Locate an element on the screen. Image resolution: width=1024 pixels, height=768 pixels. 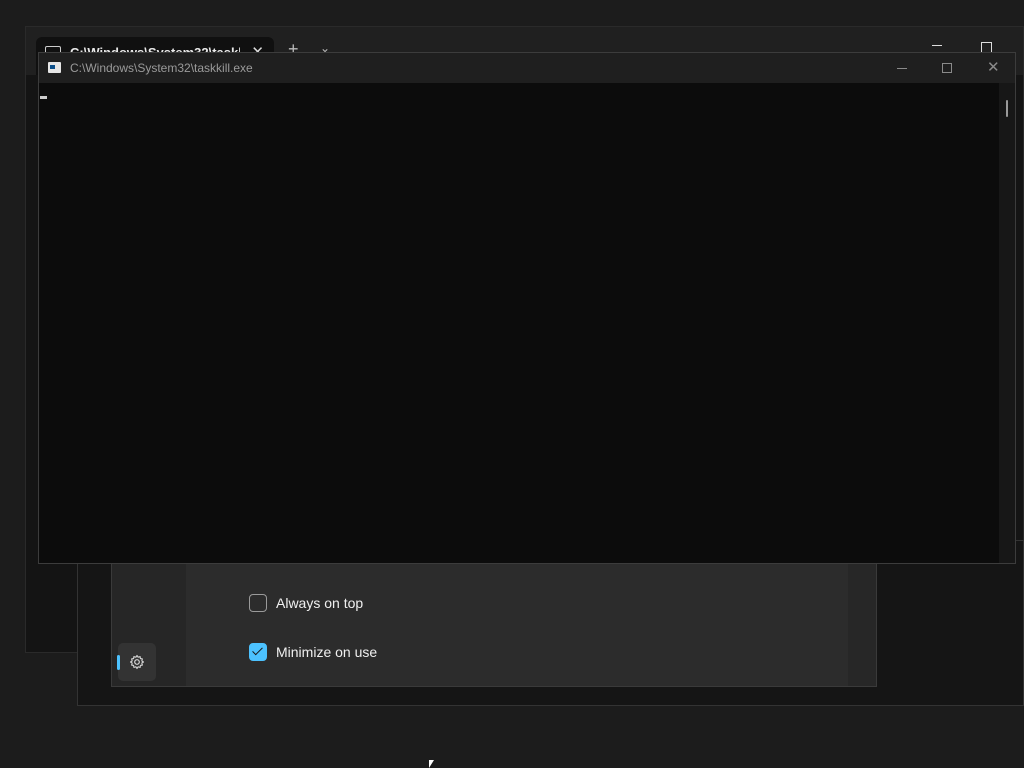
console-app-icon is located at coordinates (54, 67).